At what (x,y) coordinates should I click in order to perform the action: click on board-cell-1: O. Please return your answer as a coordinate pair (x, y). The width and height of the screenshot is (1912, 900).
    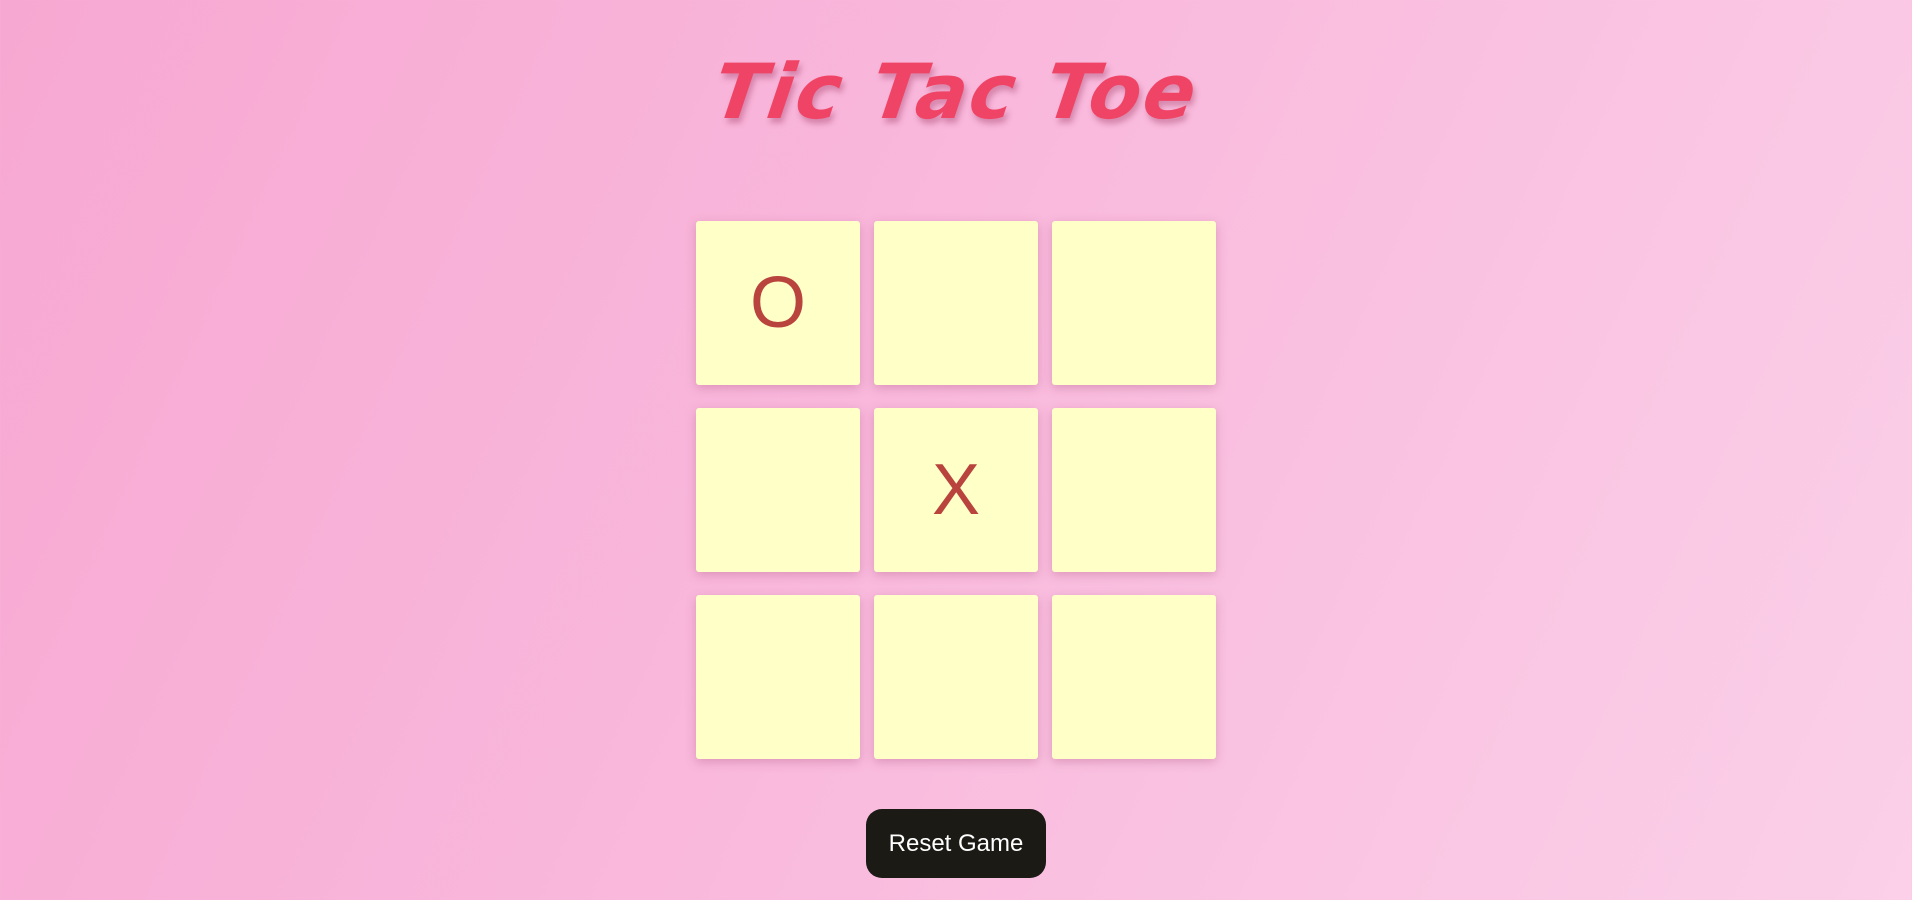
    Looking at the image, I should click on (778, 303).